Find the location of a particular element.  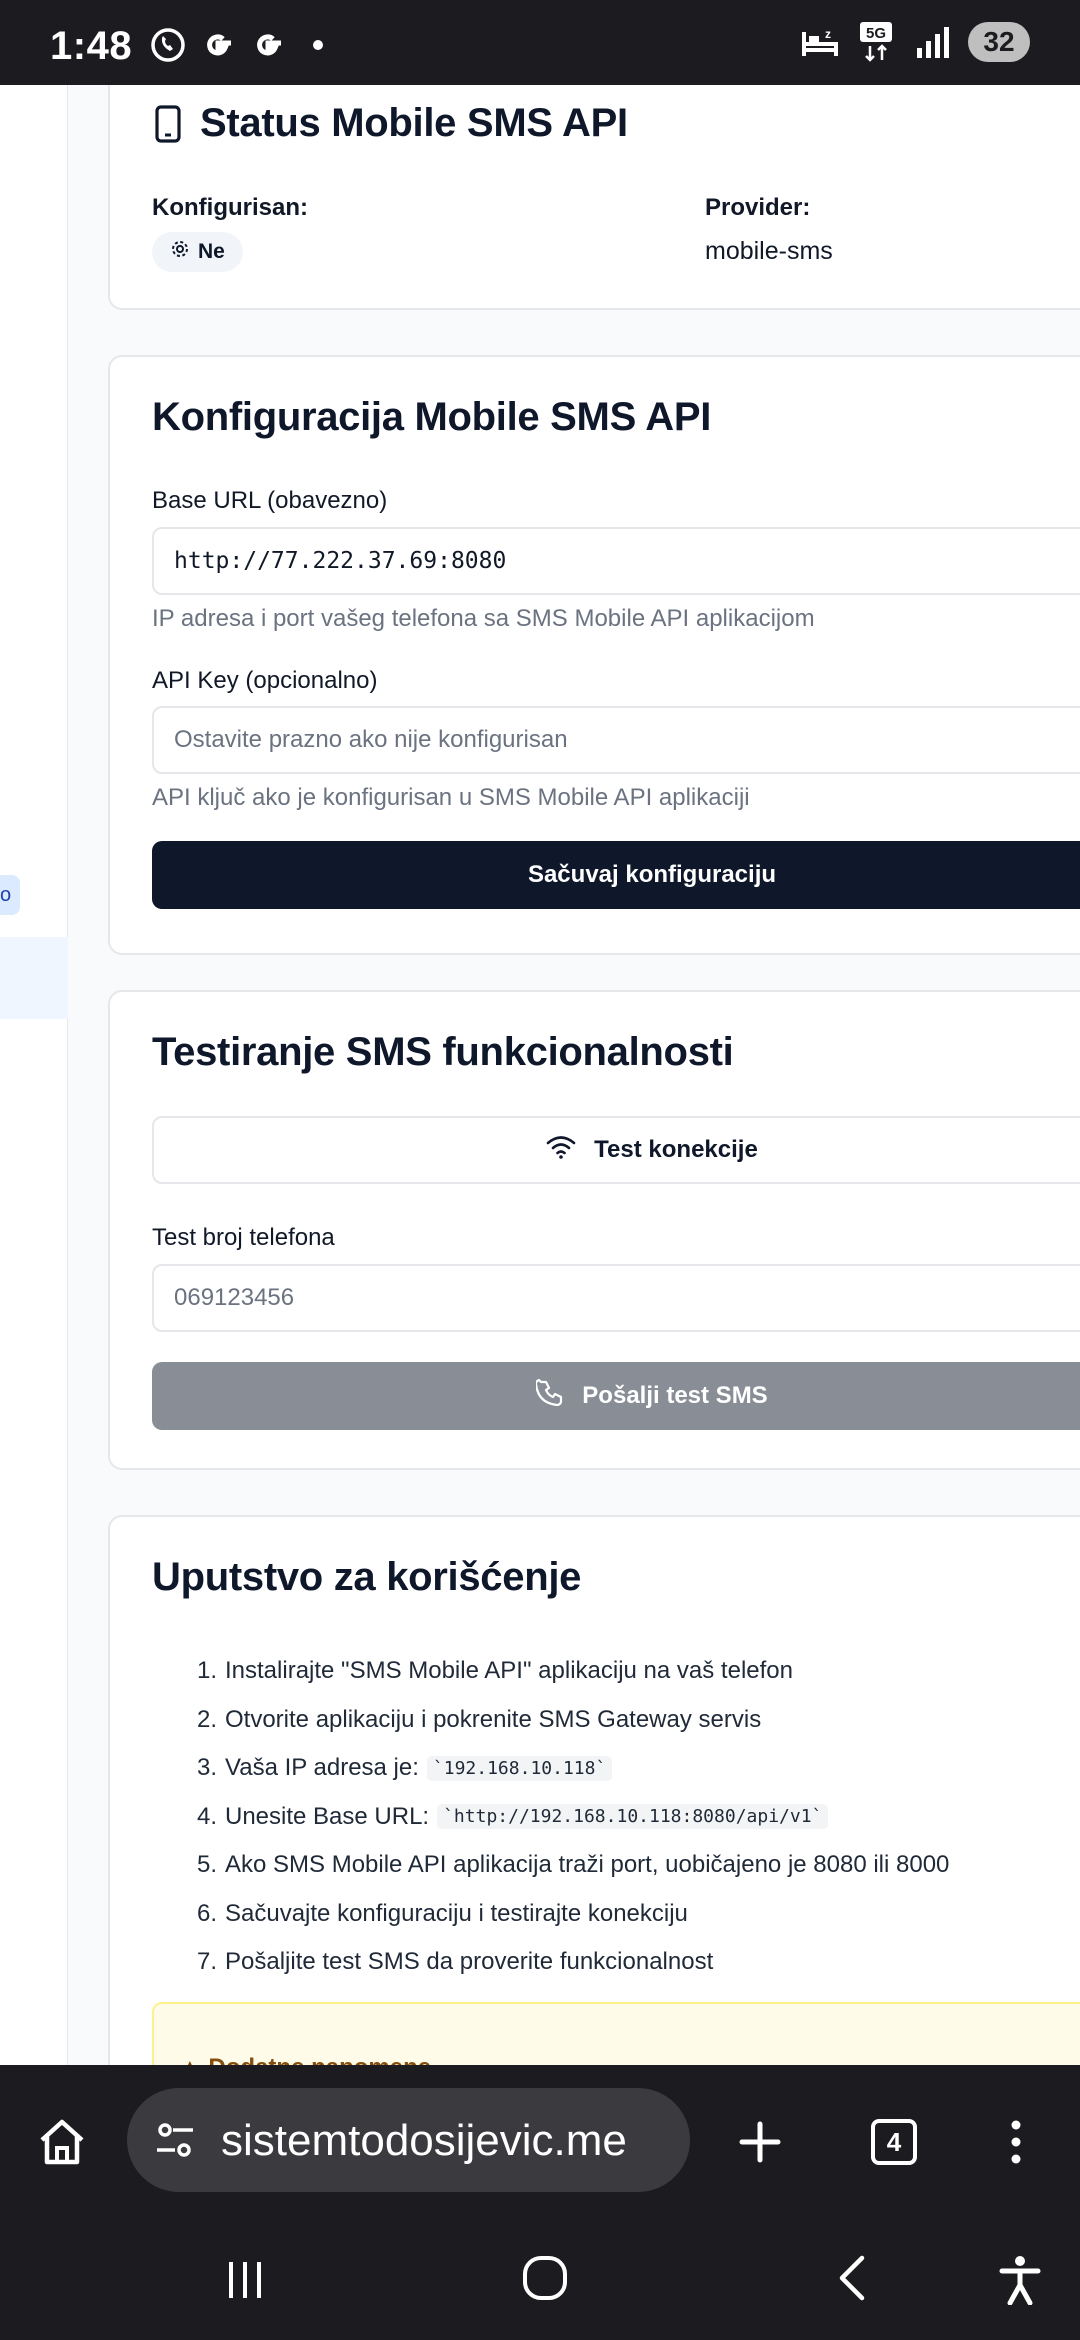

tab-count: 4 is located at coordinates (894, 2142).